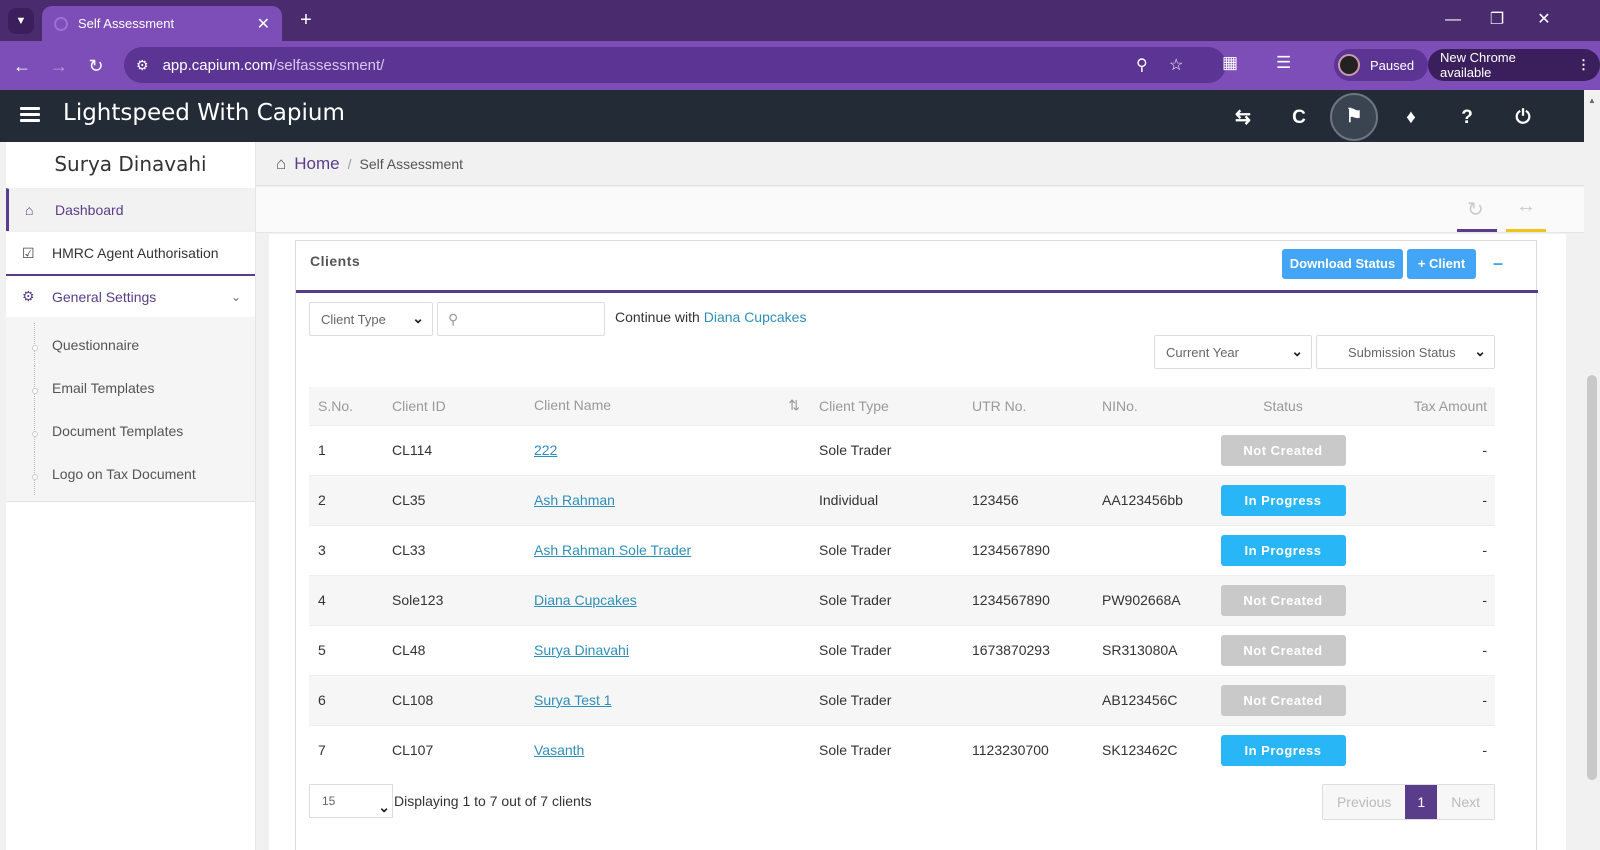 Image resolution: width=1600 pixels, height=850 pixels. What do you see at coordinates (1233, 352) in the screenshot?
I see `year-filter-select: Current Year ⌄` at bounding box center [1233, 352].